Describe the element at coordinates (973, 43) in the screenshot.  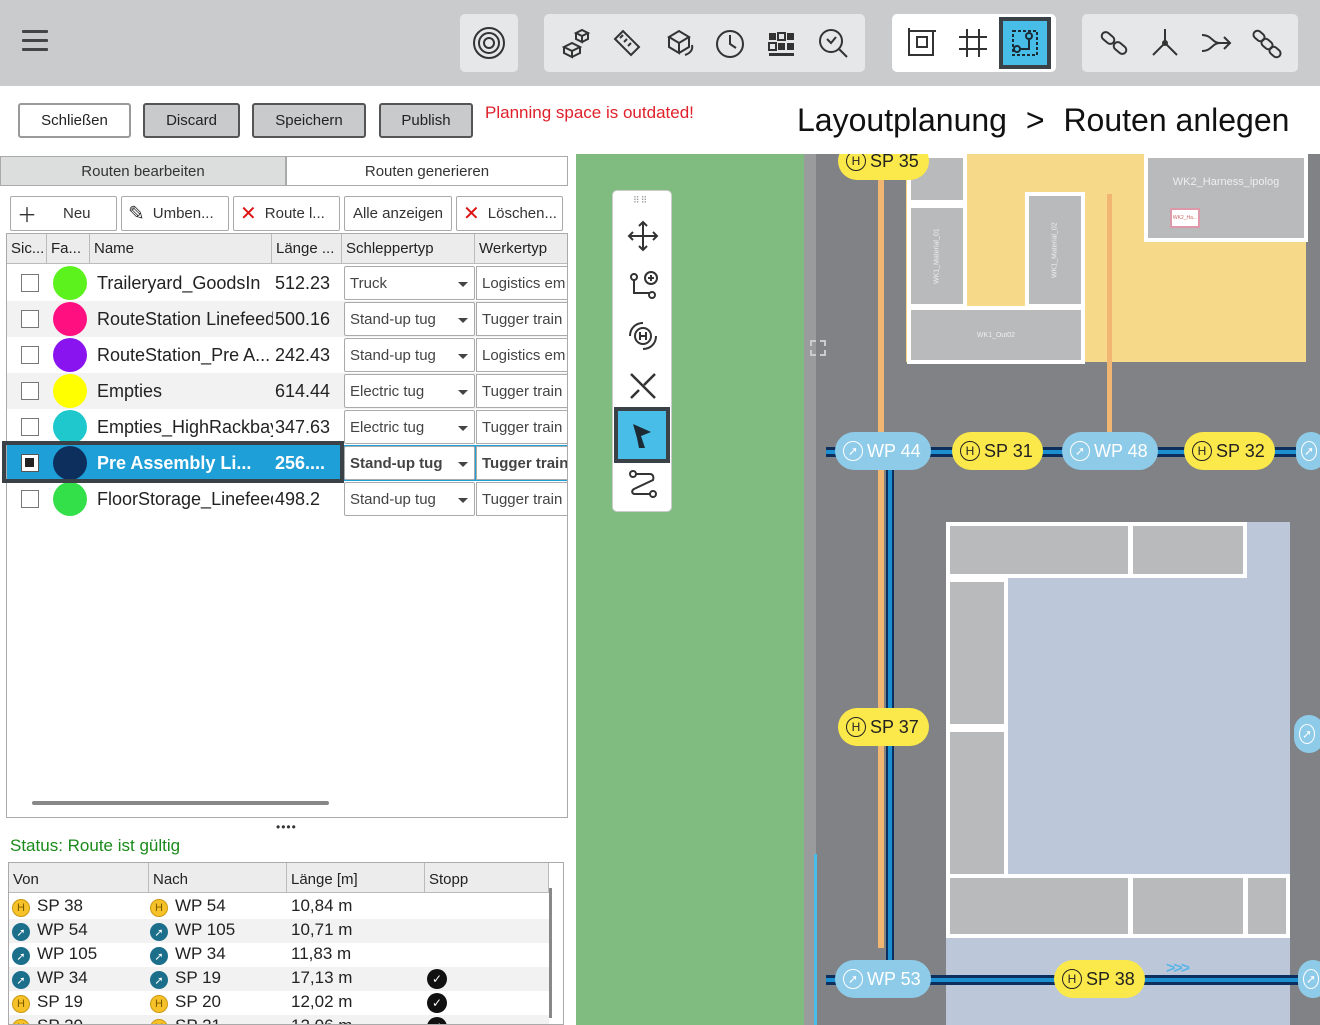
I see `grid-icon` at that location.